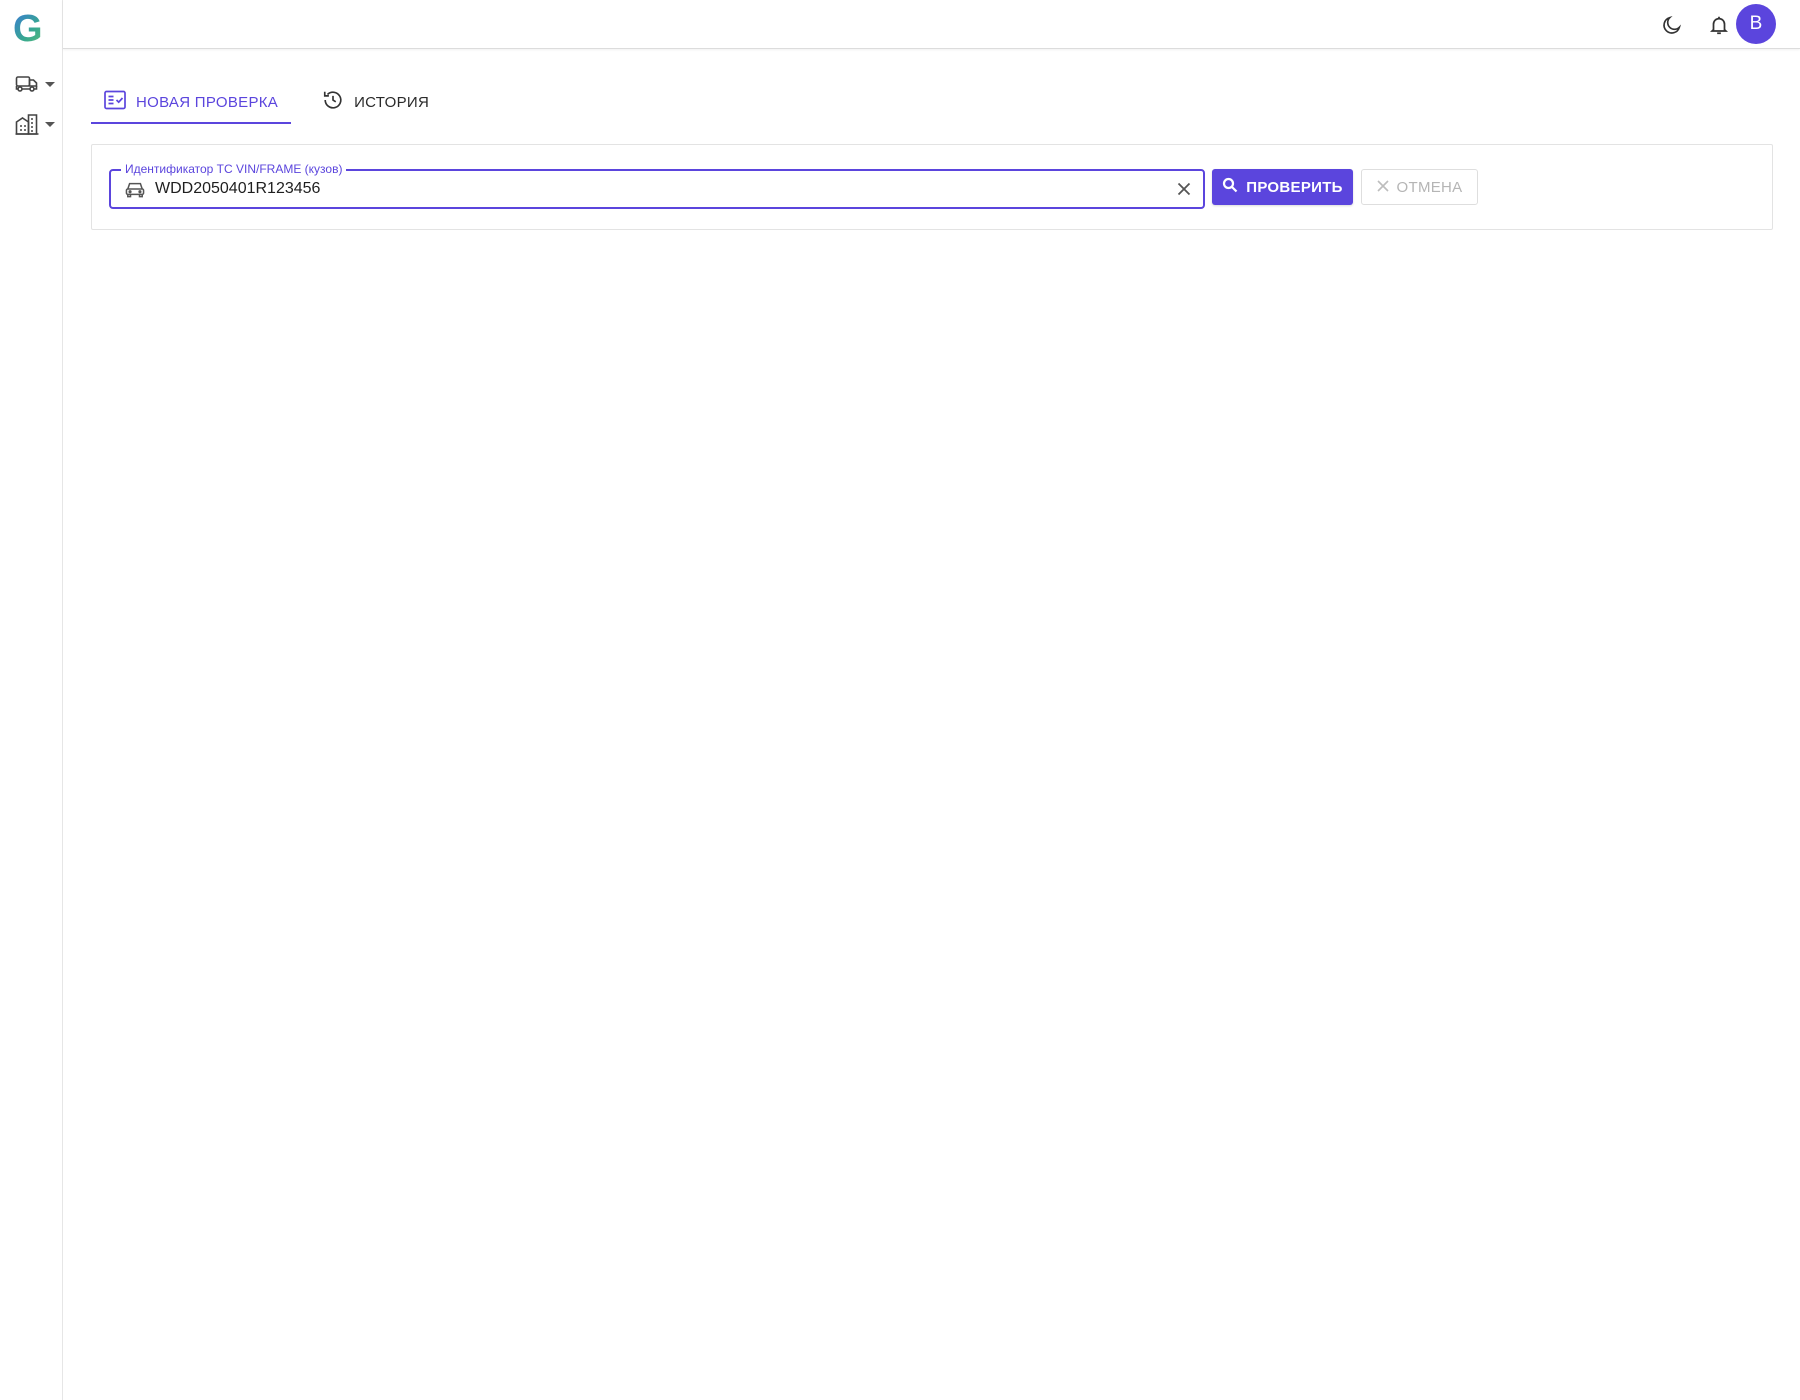 The width and height of the screenshot is (1800, 1400). What do you see at coordinates (1230, 187) in the screenshot?
I see `search-icon` at bounding box center [1230, 187].